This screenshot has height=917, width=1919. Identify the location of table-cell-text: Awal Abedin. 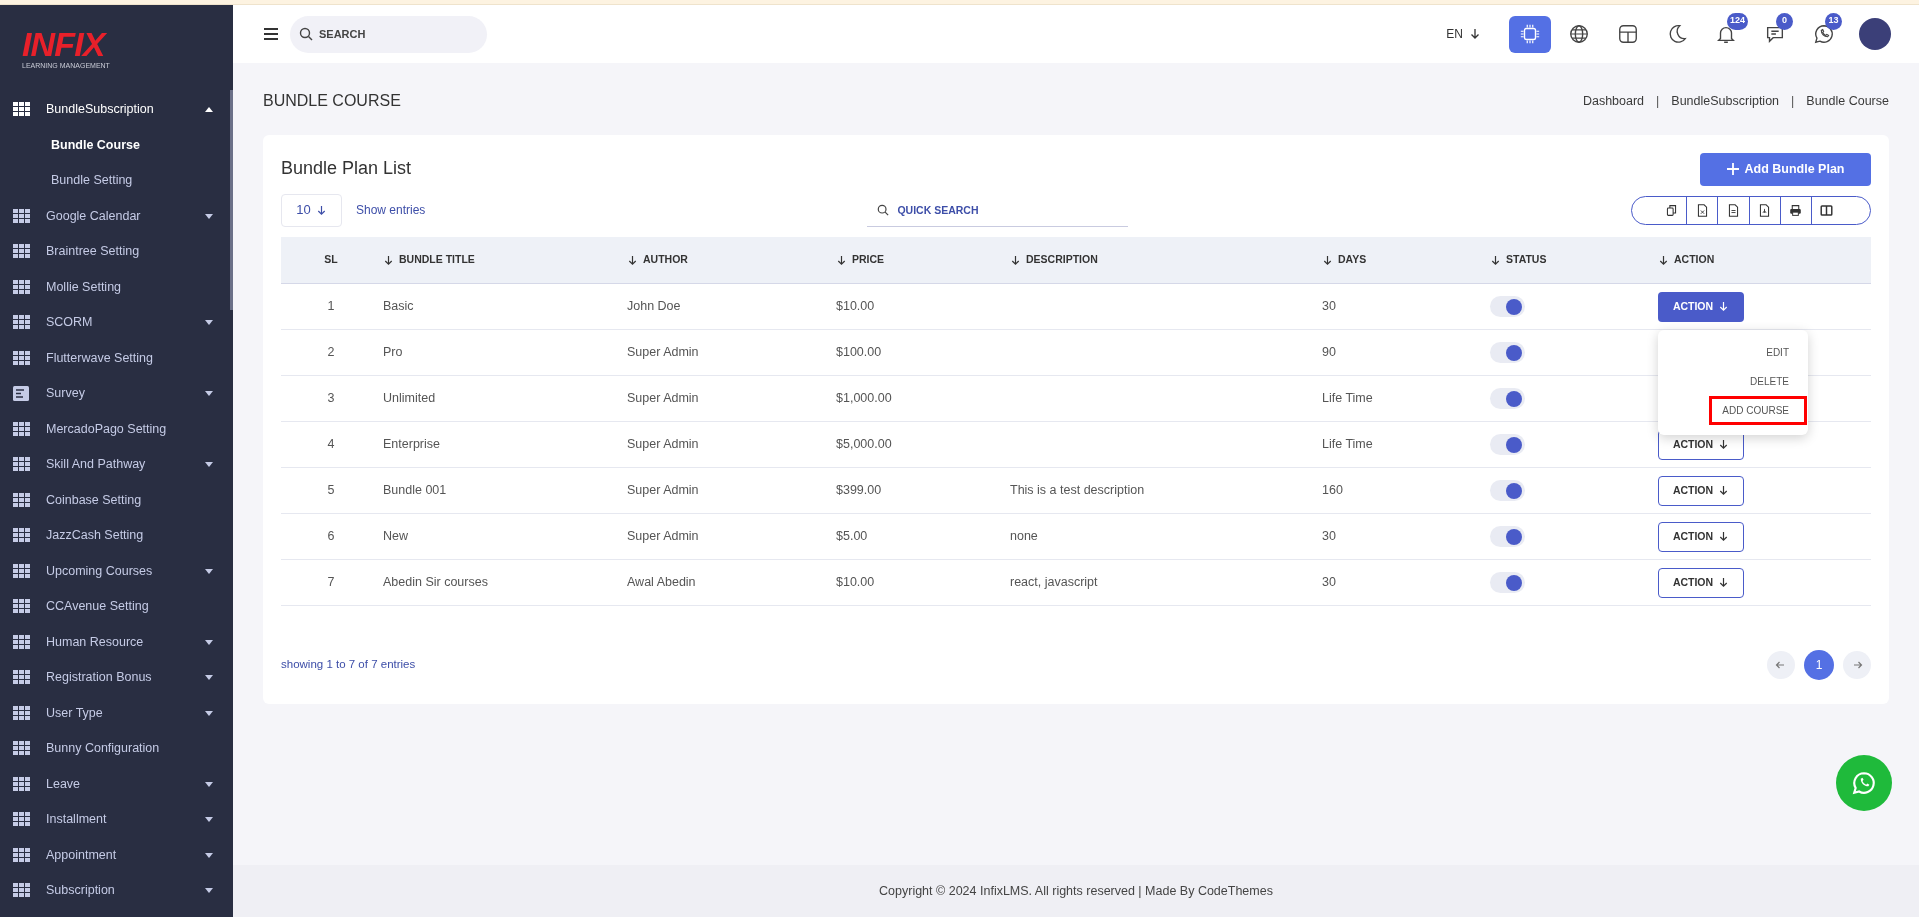
(661, 583).